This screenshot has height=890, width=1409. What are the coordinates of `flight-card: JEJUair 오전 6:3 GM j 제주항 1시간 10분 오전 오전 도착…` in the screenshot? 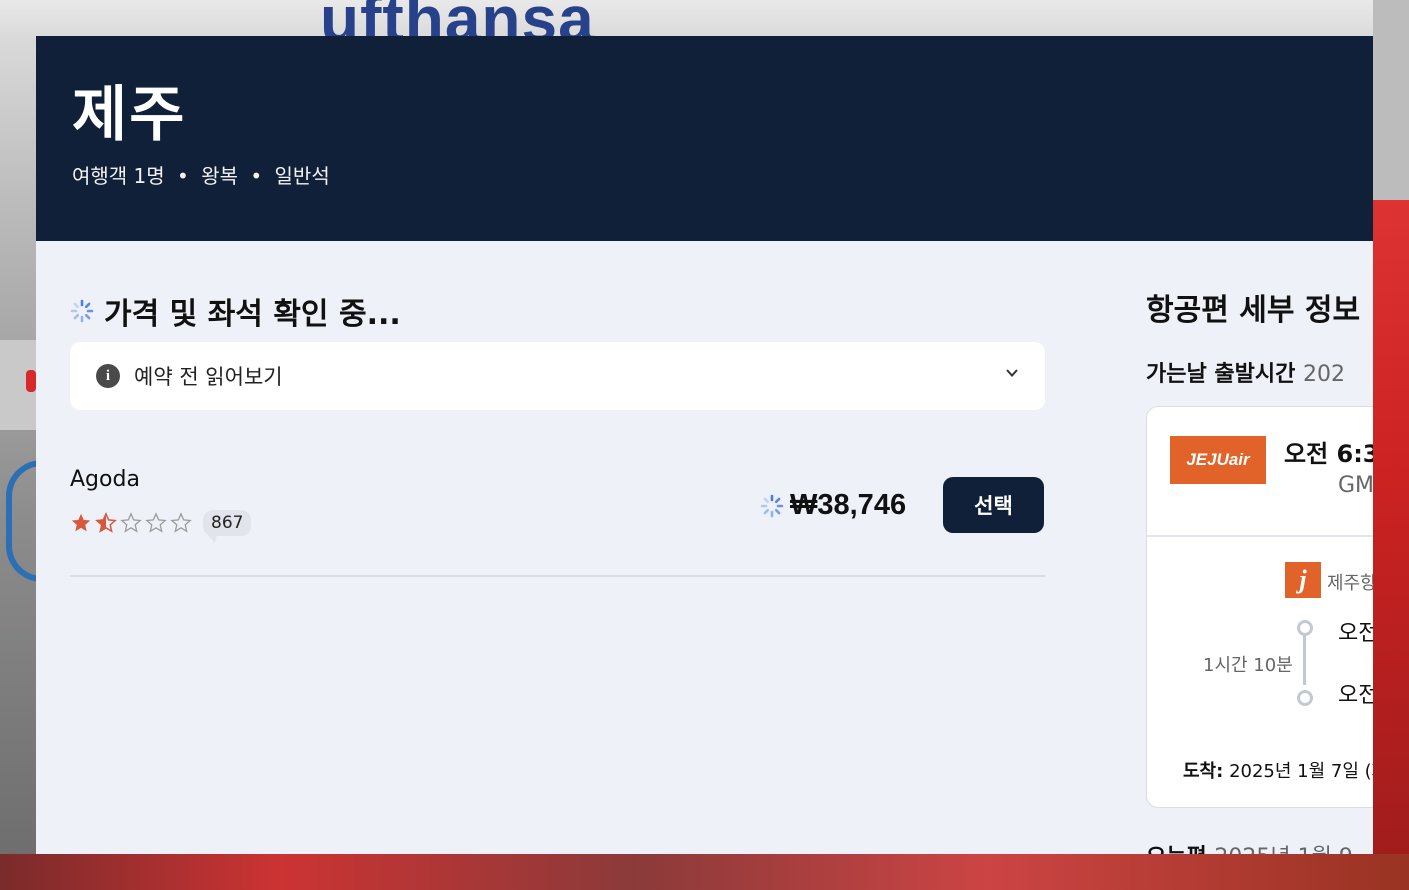 It's located at (1259, 607).